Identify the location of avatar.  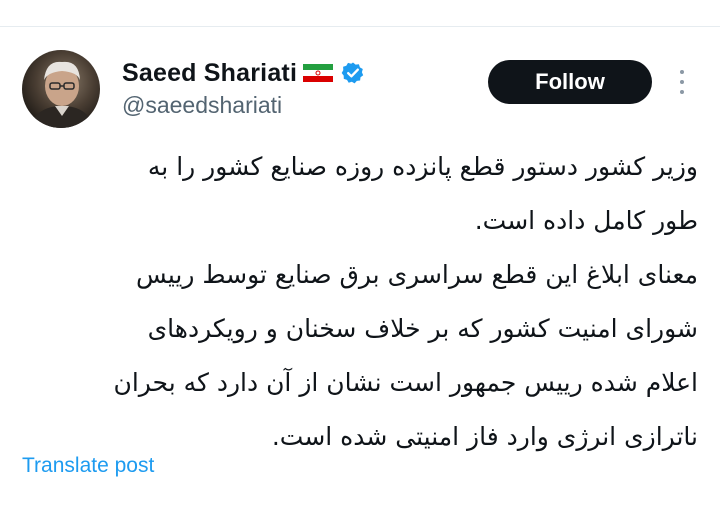
(61, 89).